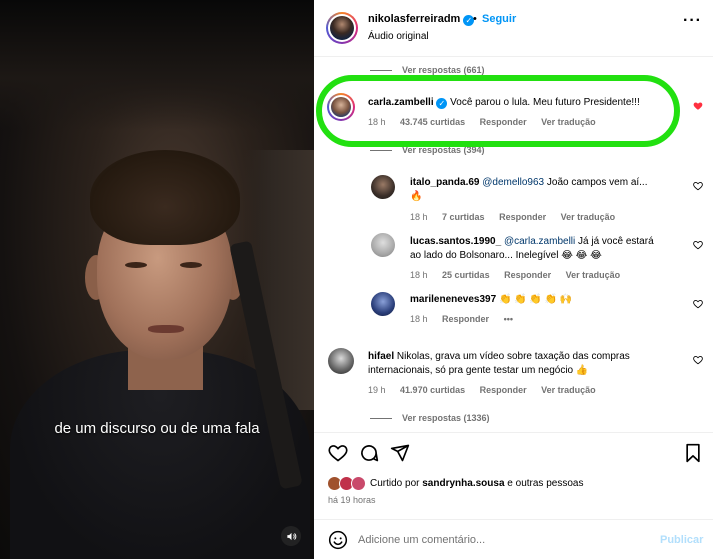 The height and width of the screenshot is (559, 713). What do you see at coordinates (338, 542) in the screenshot?
I see `emoji-smiley-icon` at bounding box center [338, 542].